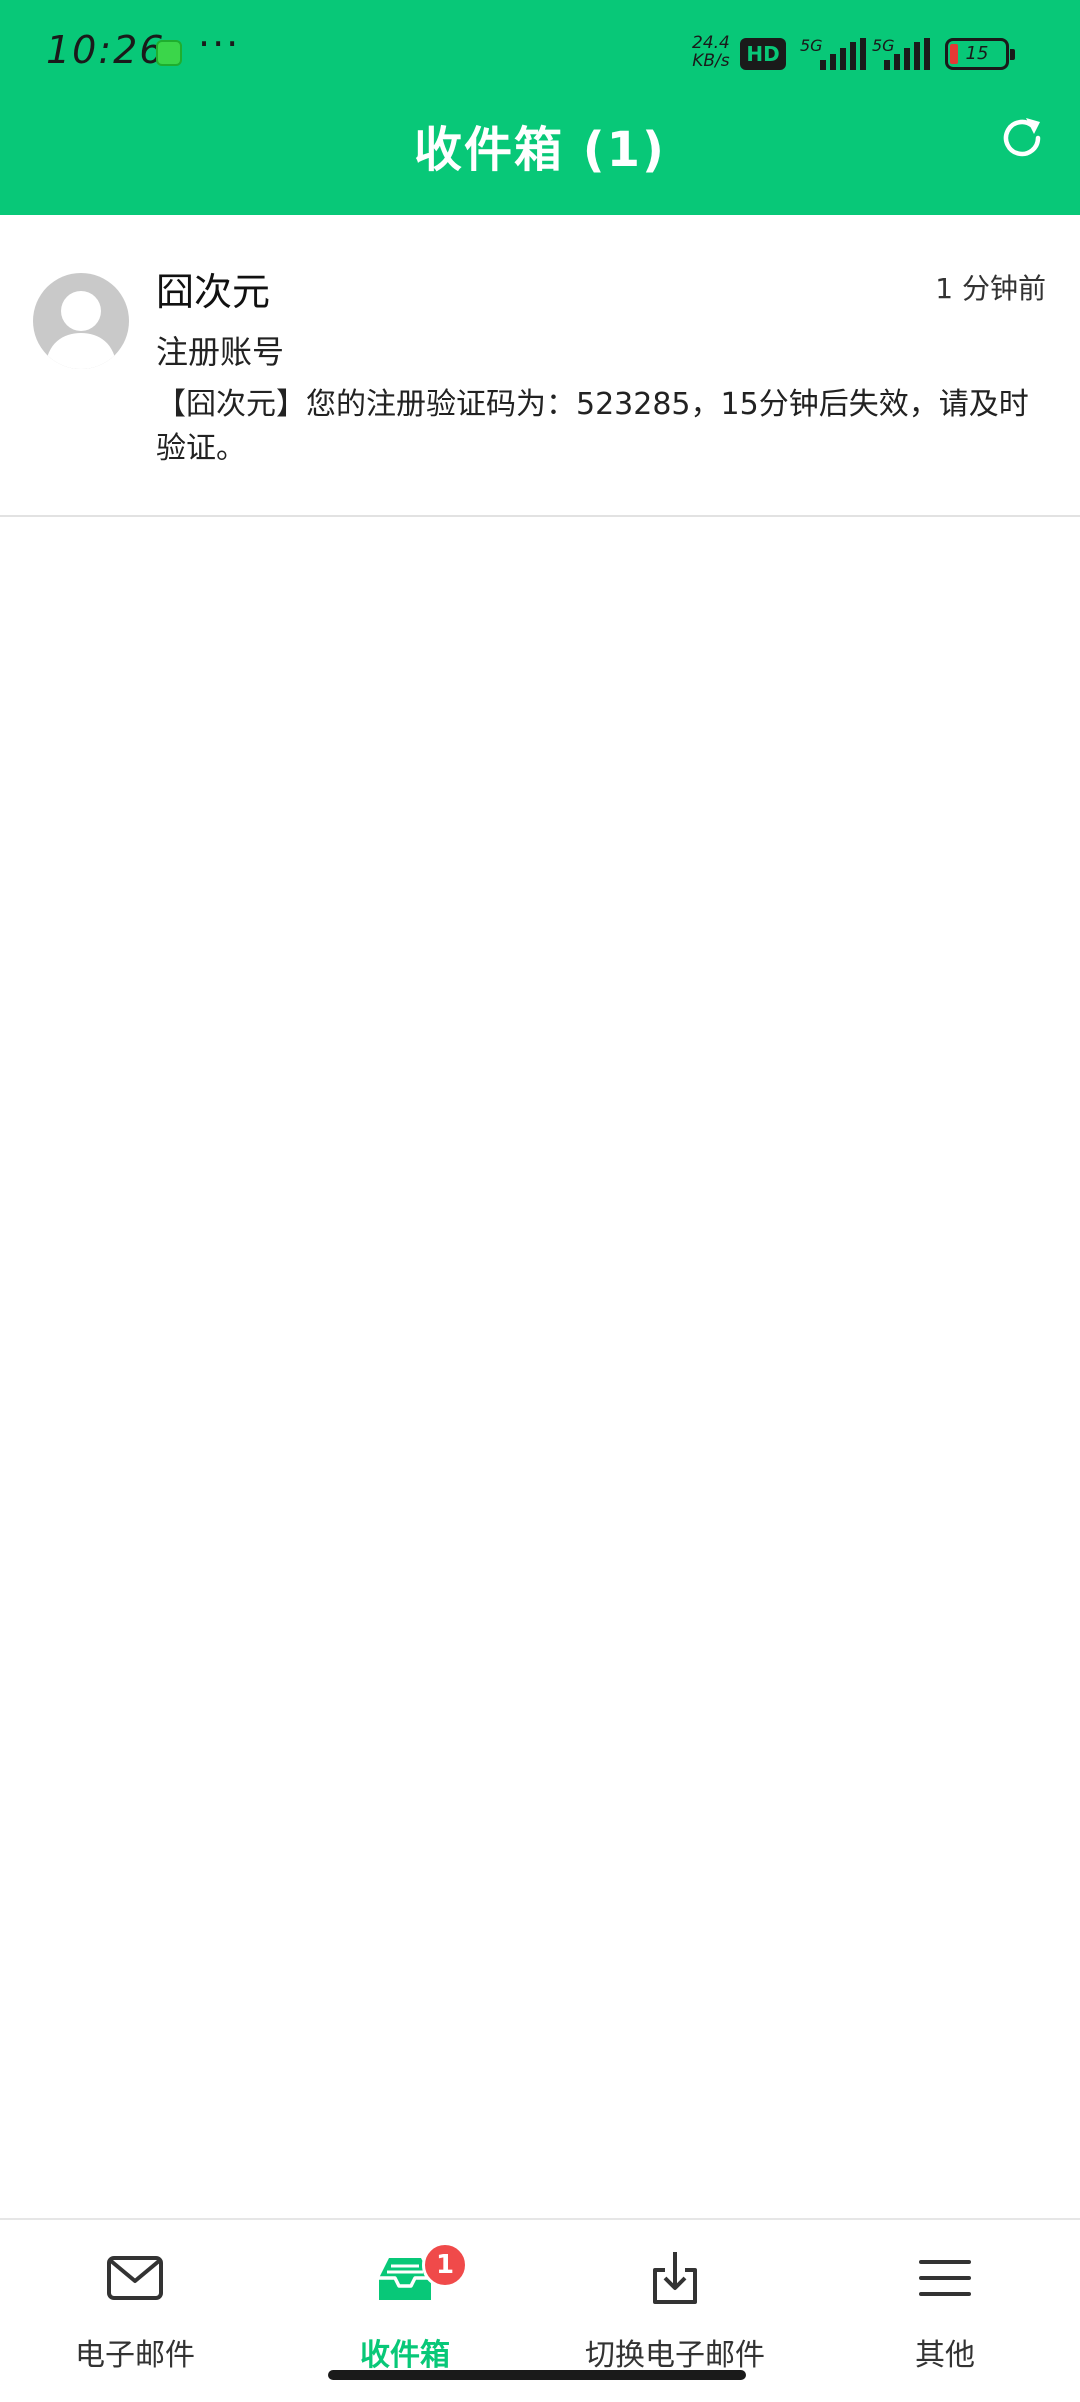 The image size is (1080, 2402). What do you see at coordinates (945, 2355) in the screenshot?
I see `tab-other-label: 其他` at bounding box center [945, 2355].